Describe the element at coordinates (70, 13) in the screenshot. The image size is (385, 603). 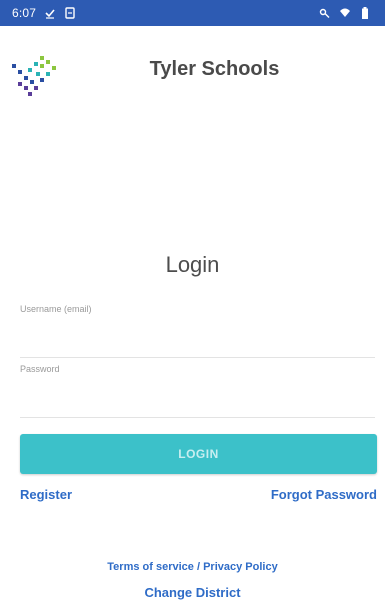
I see `sim-icon` at that location.